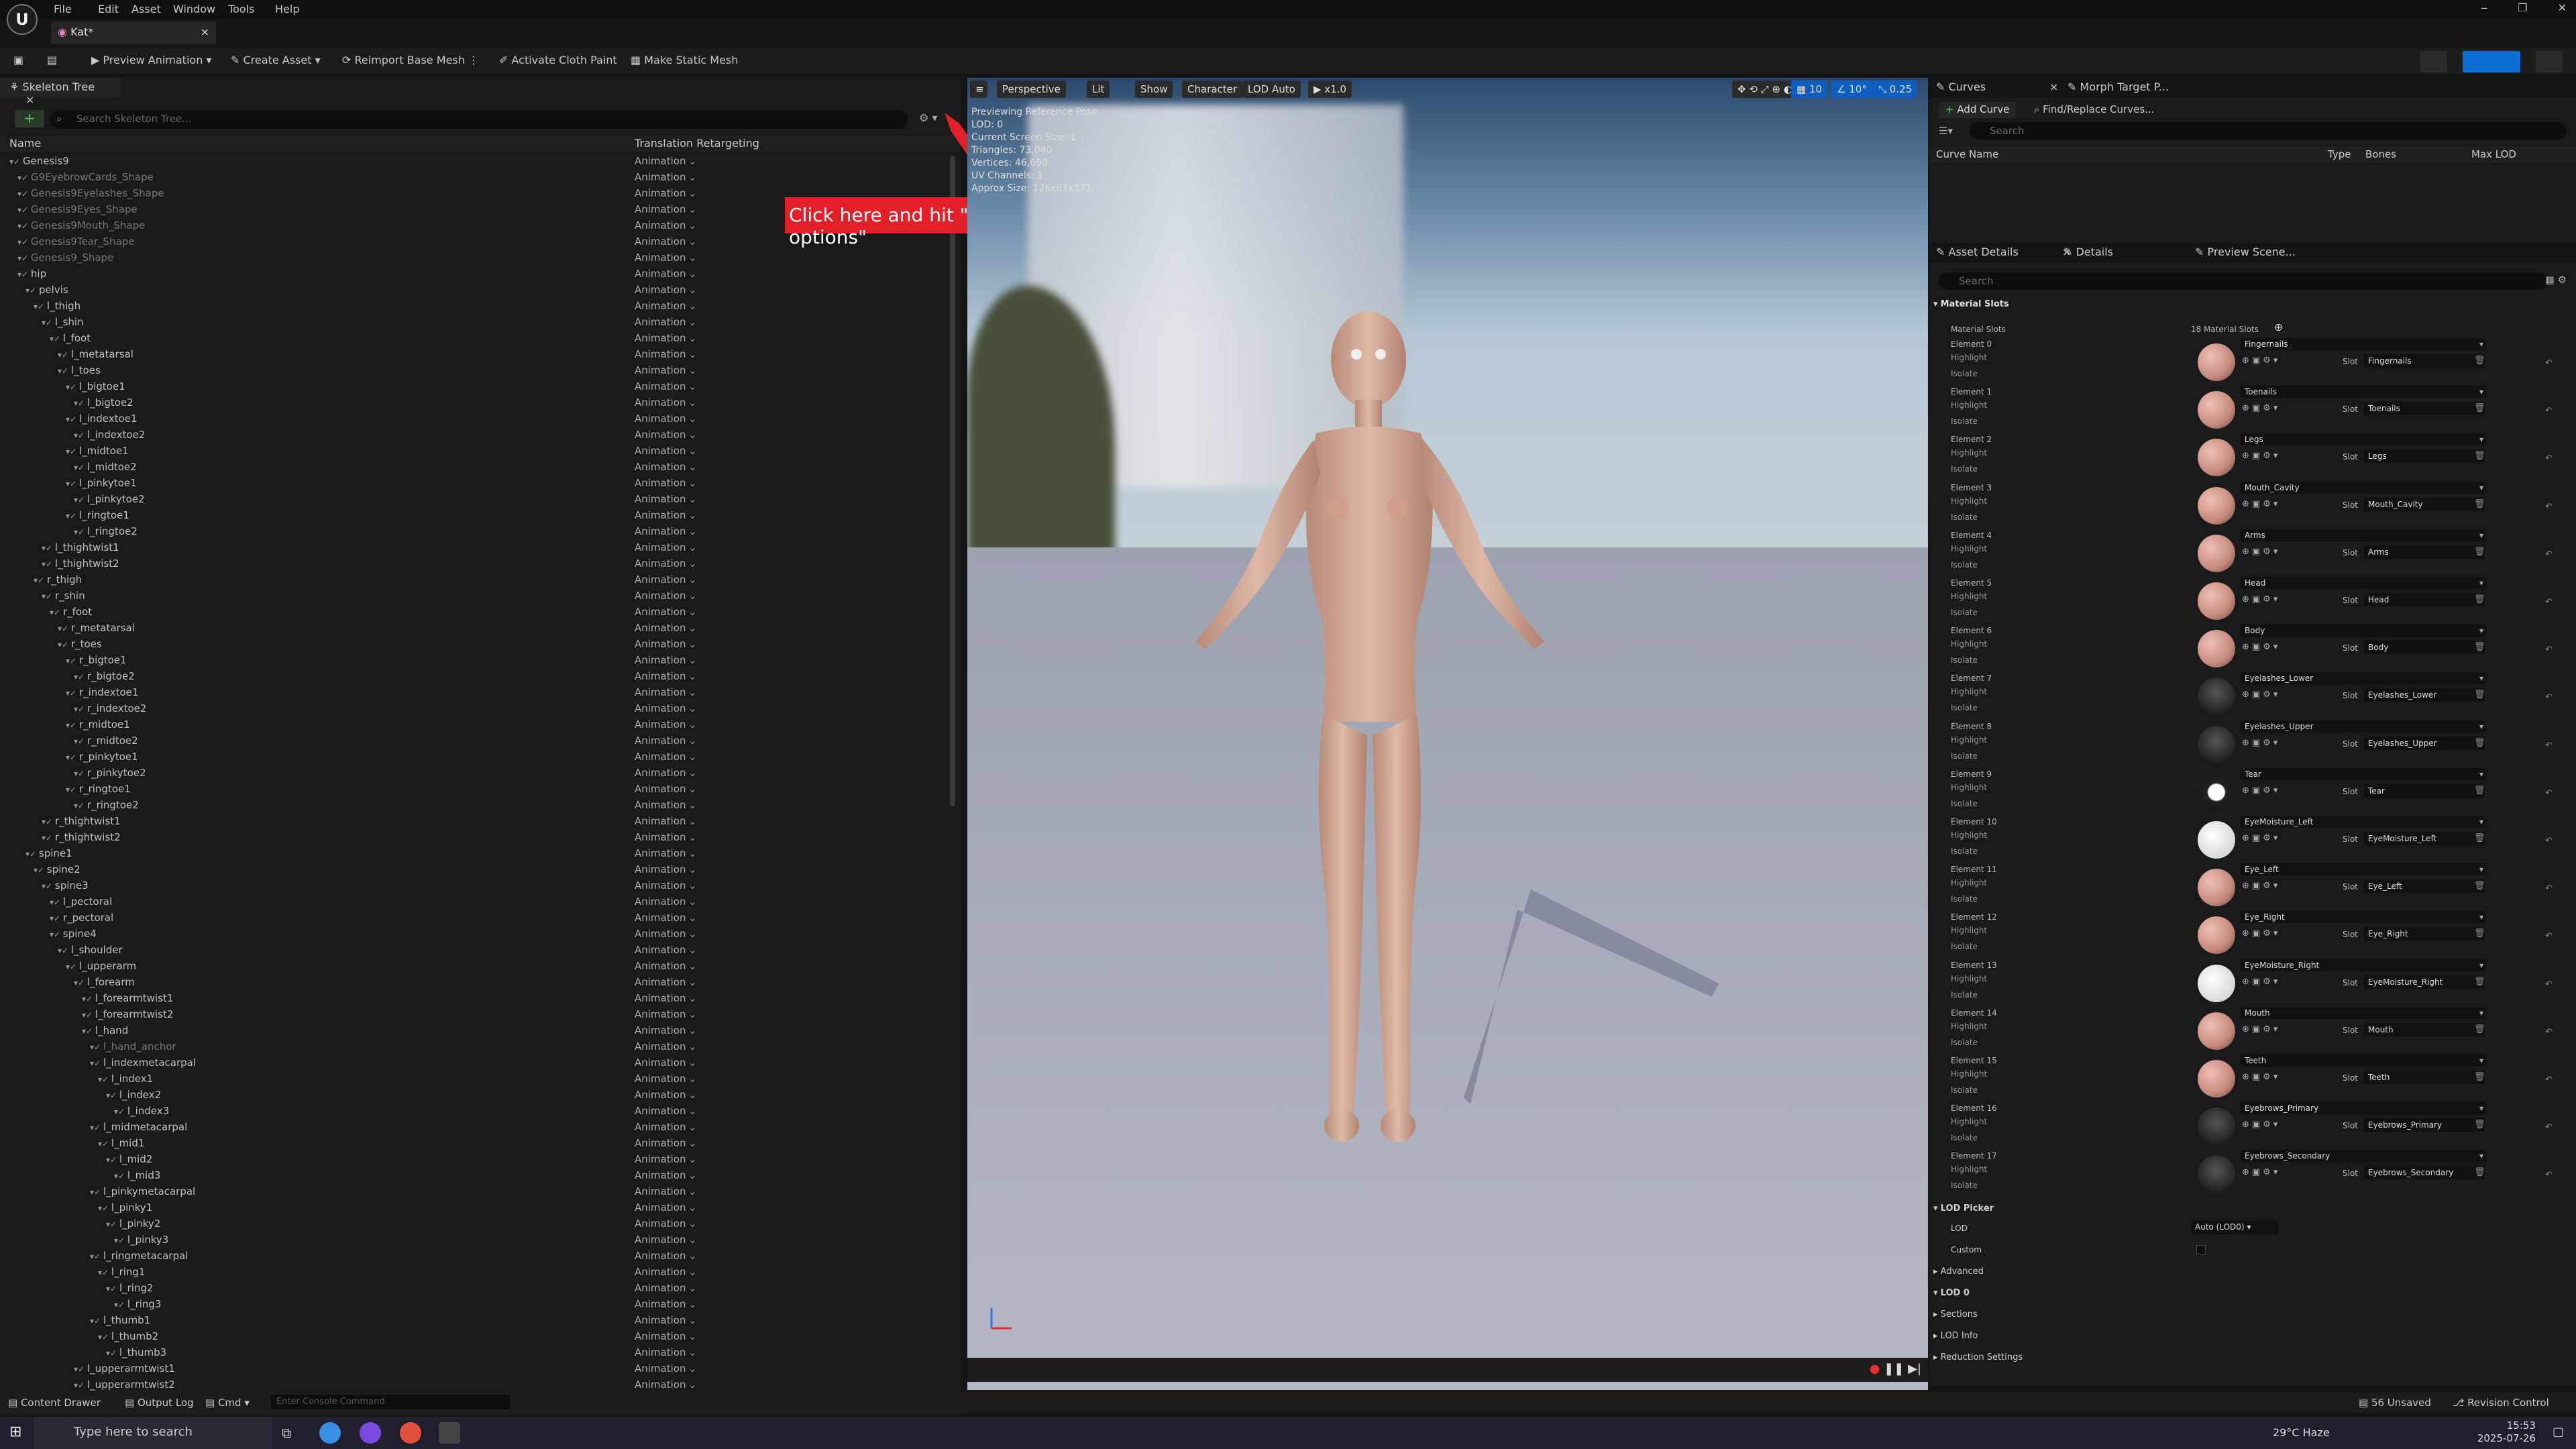  Describe the element at coordinates (2363, 678) in the screenshot. I see `material-dropdown: Eyelashes_Lower ▾` at that location.